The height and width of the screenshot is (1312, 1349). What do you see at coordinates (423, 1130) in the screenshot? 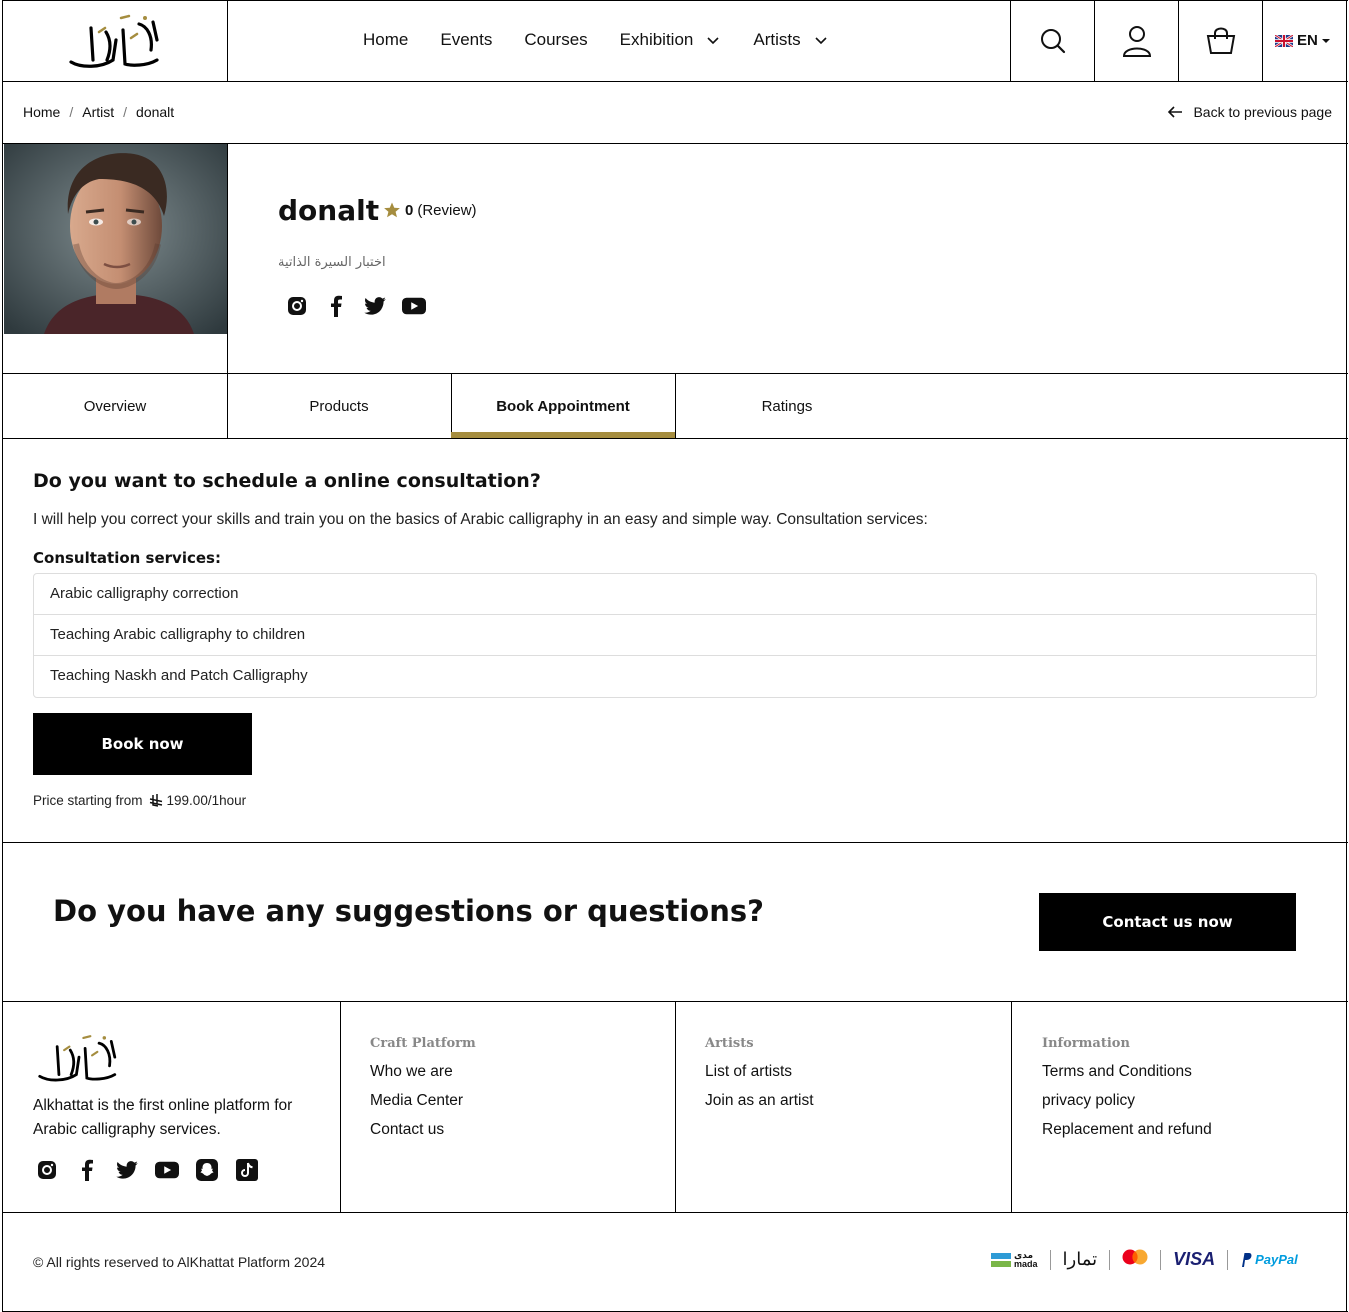
I see `footer-link-contact-us: Contact us` at bounding box center [423, 1130].